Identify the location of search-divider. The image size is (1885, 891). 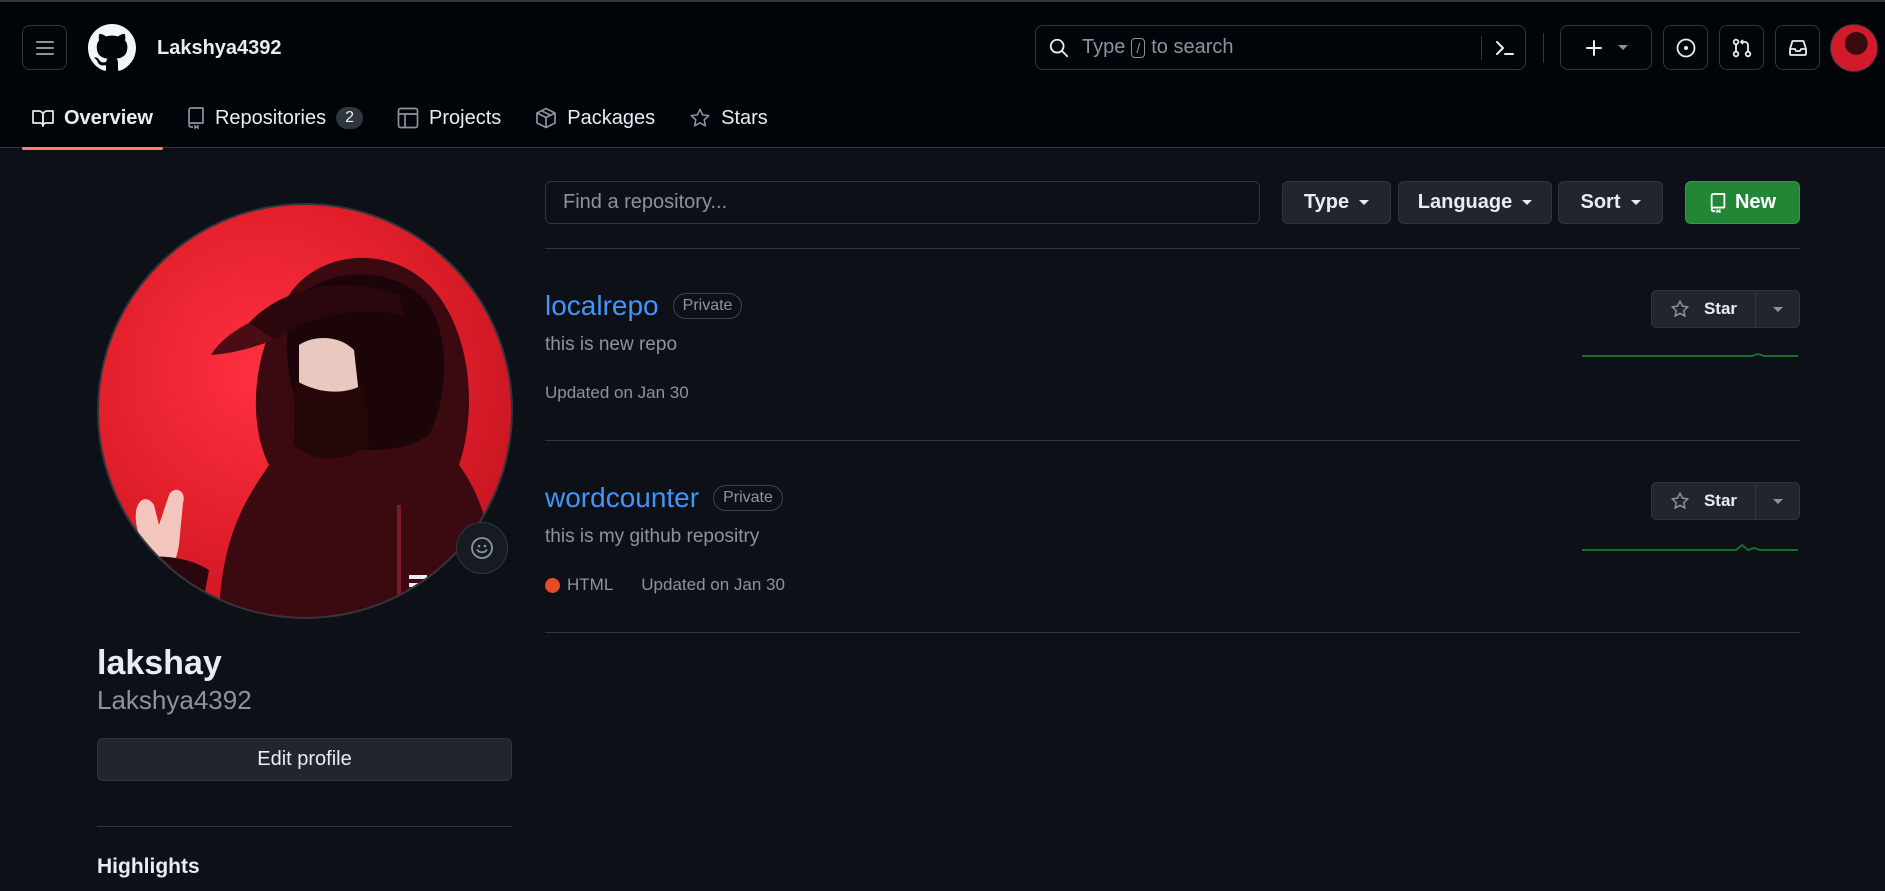
(1481, 48).